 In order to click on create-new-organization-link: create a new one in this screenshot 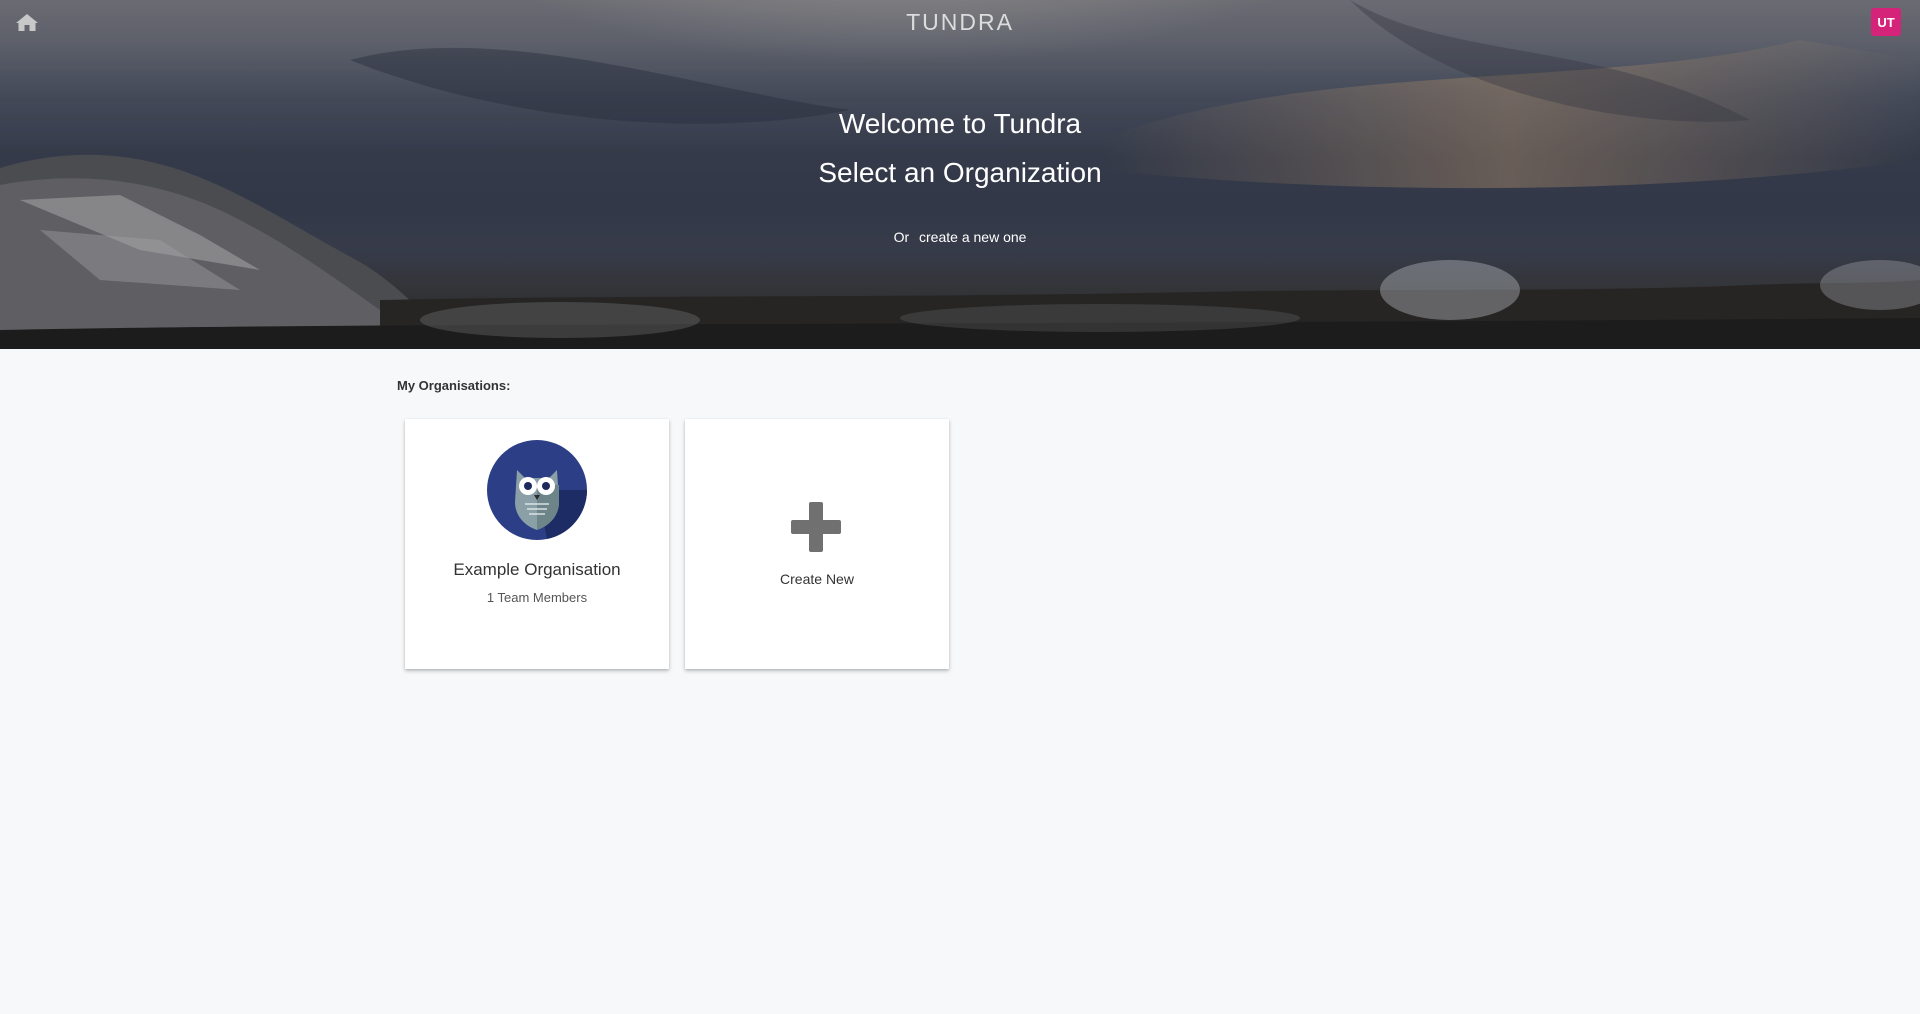, I will do `click(972, 237)`.